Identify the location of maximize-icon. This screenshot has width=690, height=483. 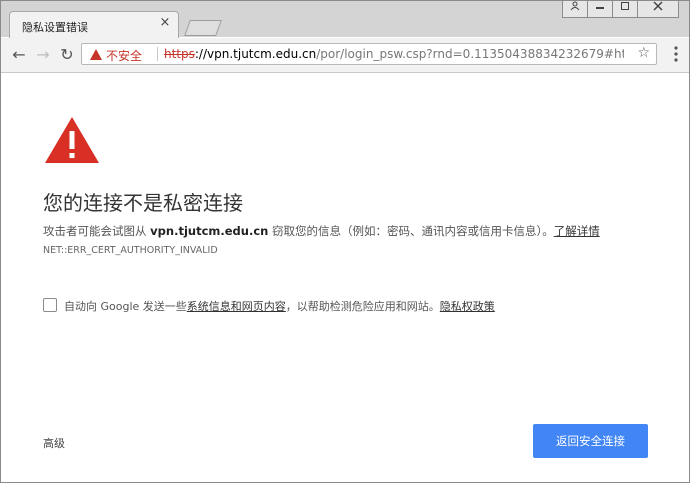
(625, 9).